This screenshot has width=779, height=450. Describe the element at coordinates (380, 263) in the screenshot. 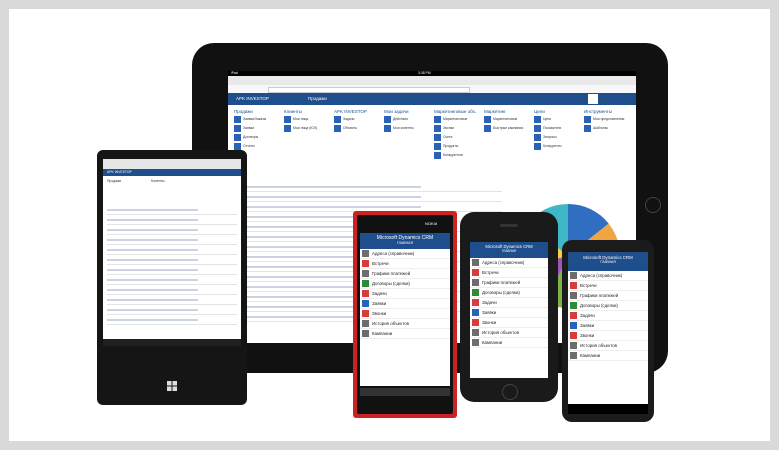

I see `menu-item-label: Встречи` at that location.